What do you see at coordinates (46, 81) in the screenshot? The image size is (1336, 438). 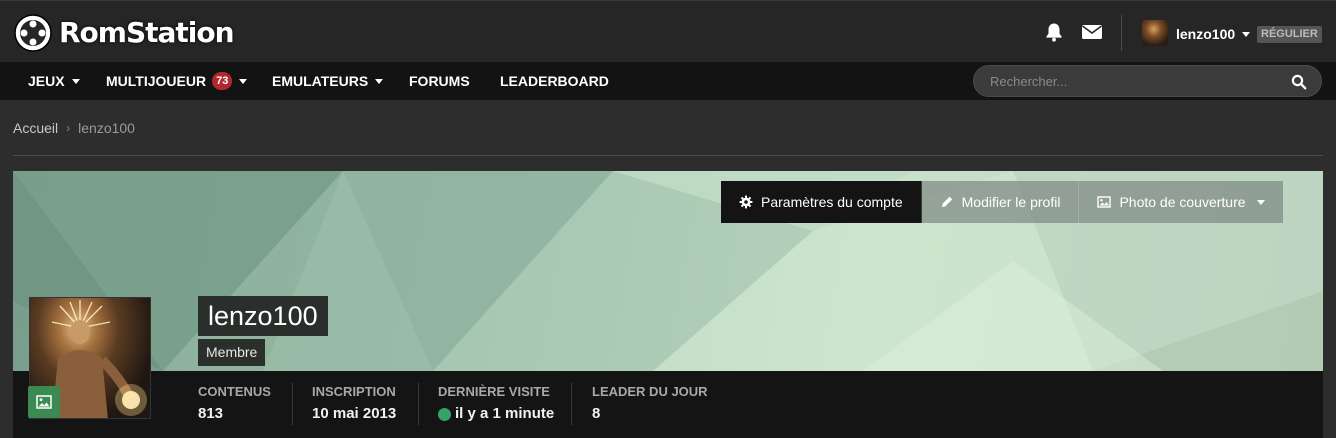 I see `nav-label: JEUX` at bounding box center [46, 81].